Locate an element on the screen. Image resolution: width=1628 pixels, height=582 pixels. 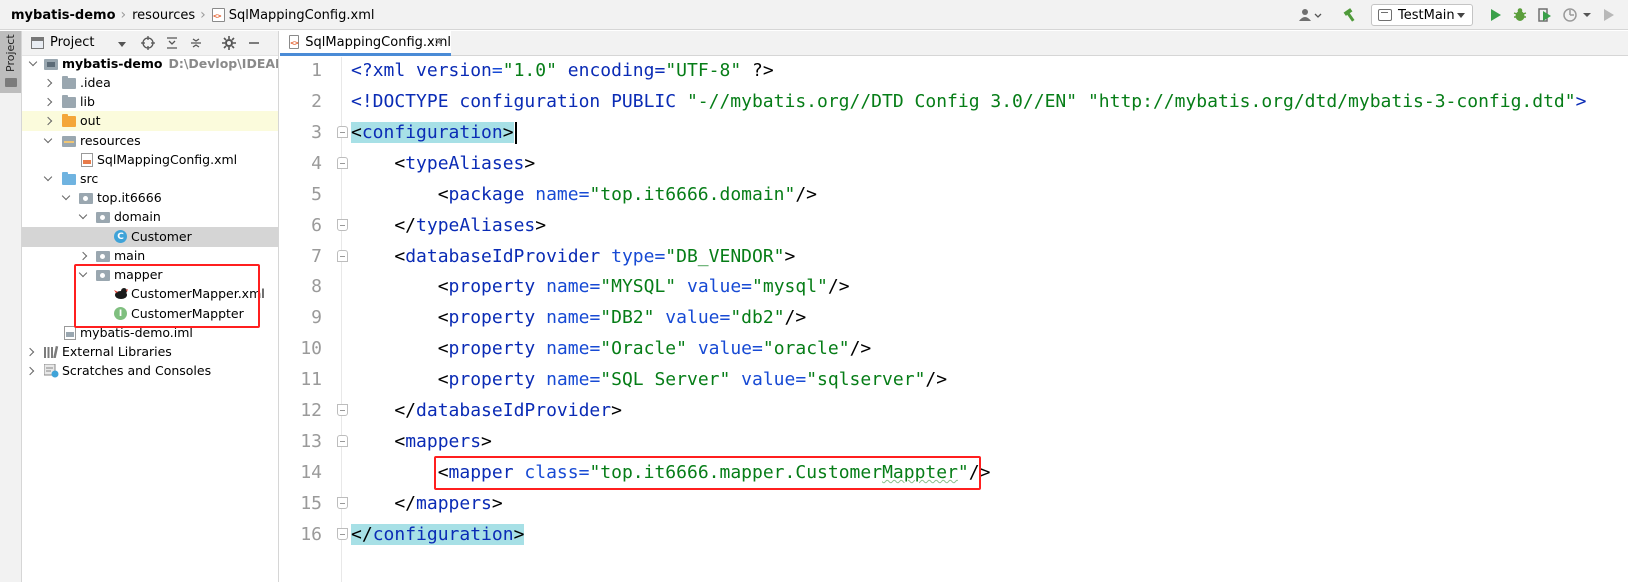
library-icon is located at coordinates (51, 352).